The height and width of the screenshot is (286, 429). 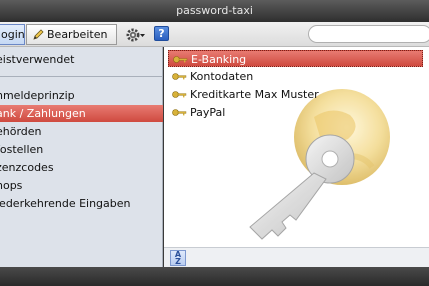 I want to click on search-input, so click(x=368, y=34).